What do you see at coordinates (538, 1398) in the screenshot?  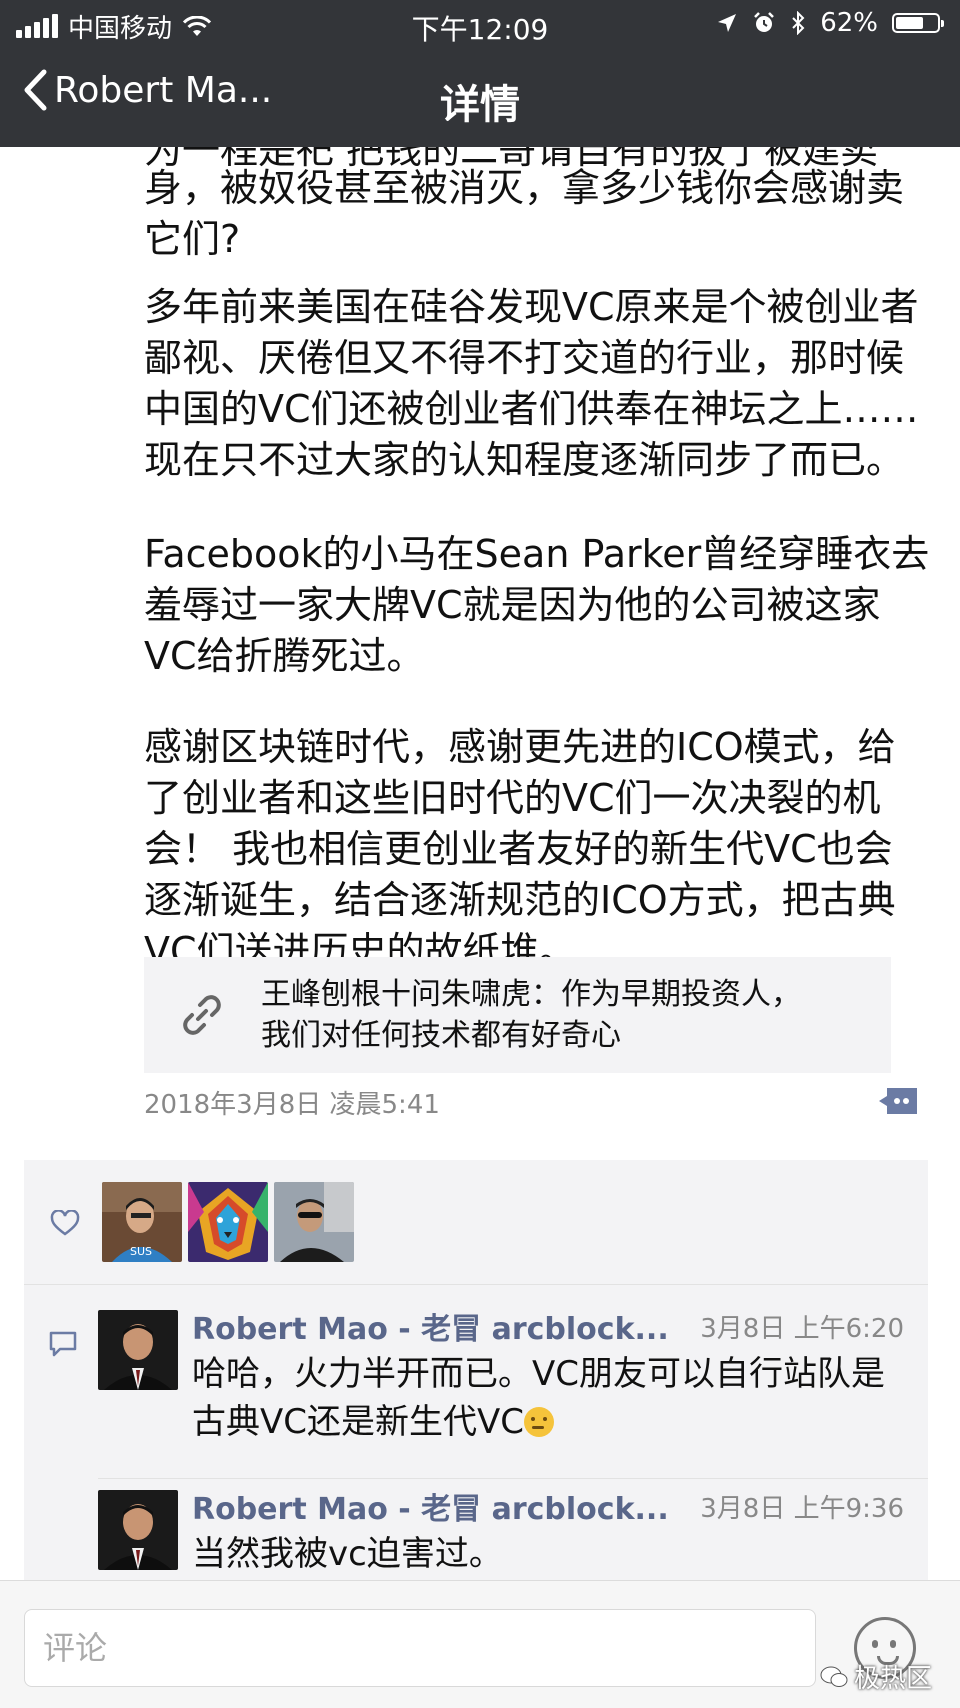 I see `comment-text: 哈哈，火力半开而已。VC朋友可以自行站队是古典VC还是新生代VC` at bounding box center [538, 1398].